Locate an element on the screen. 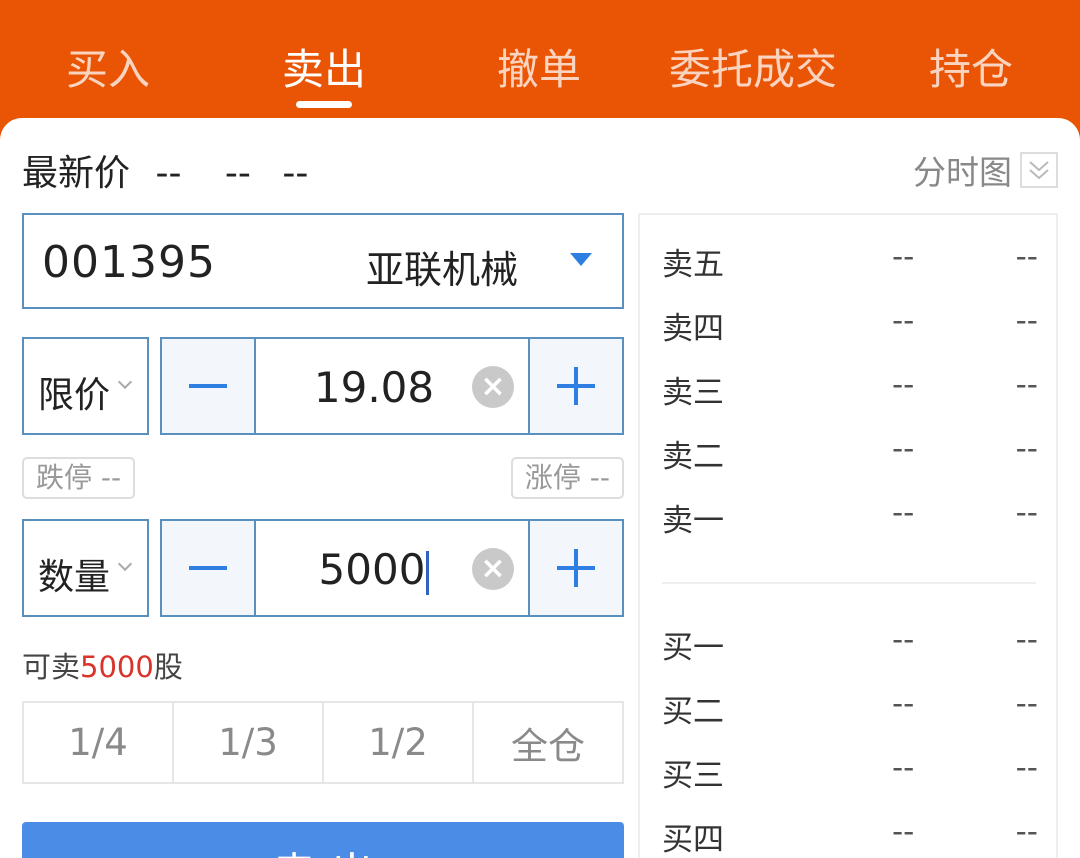  stock-name: 亚联机械 is located at coordinates (442, 270).